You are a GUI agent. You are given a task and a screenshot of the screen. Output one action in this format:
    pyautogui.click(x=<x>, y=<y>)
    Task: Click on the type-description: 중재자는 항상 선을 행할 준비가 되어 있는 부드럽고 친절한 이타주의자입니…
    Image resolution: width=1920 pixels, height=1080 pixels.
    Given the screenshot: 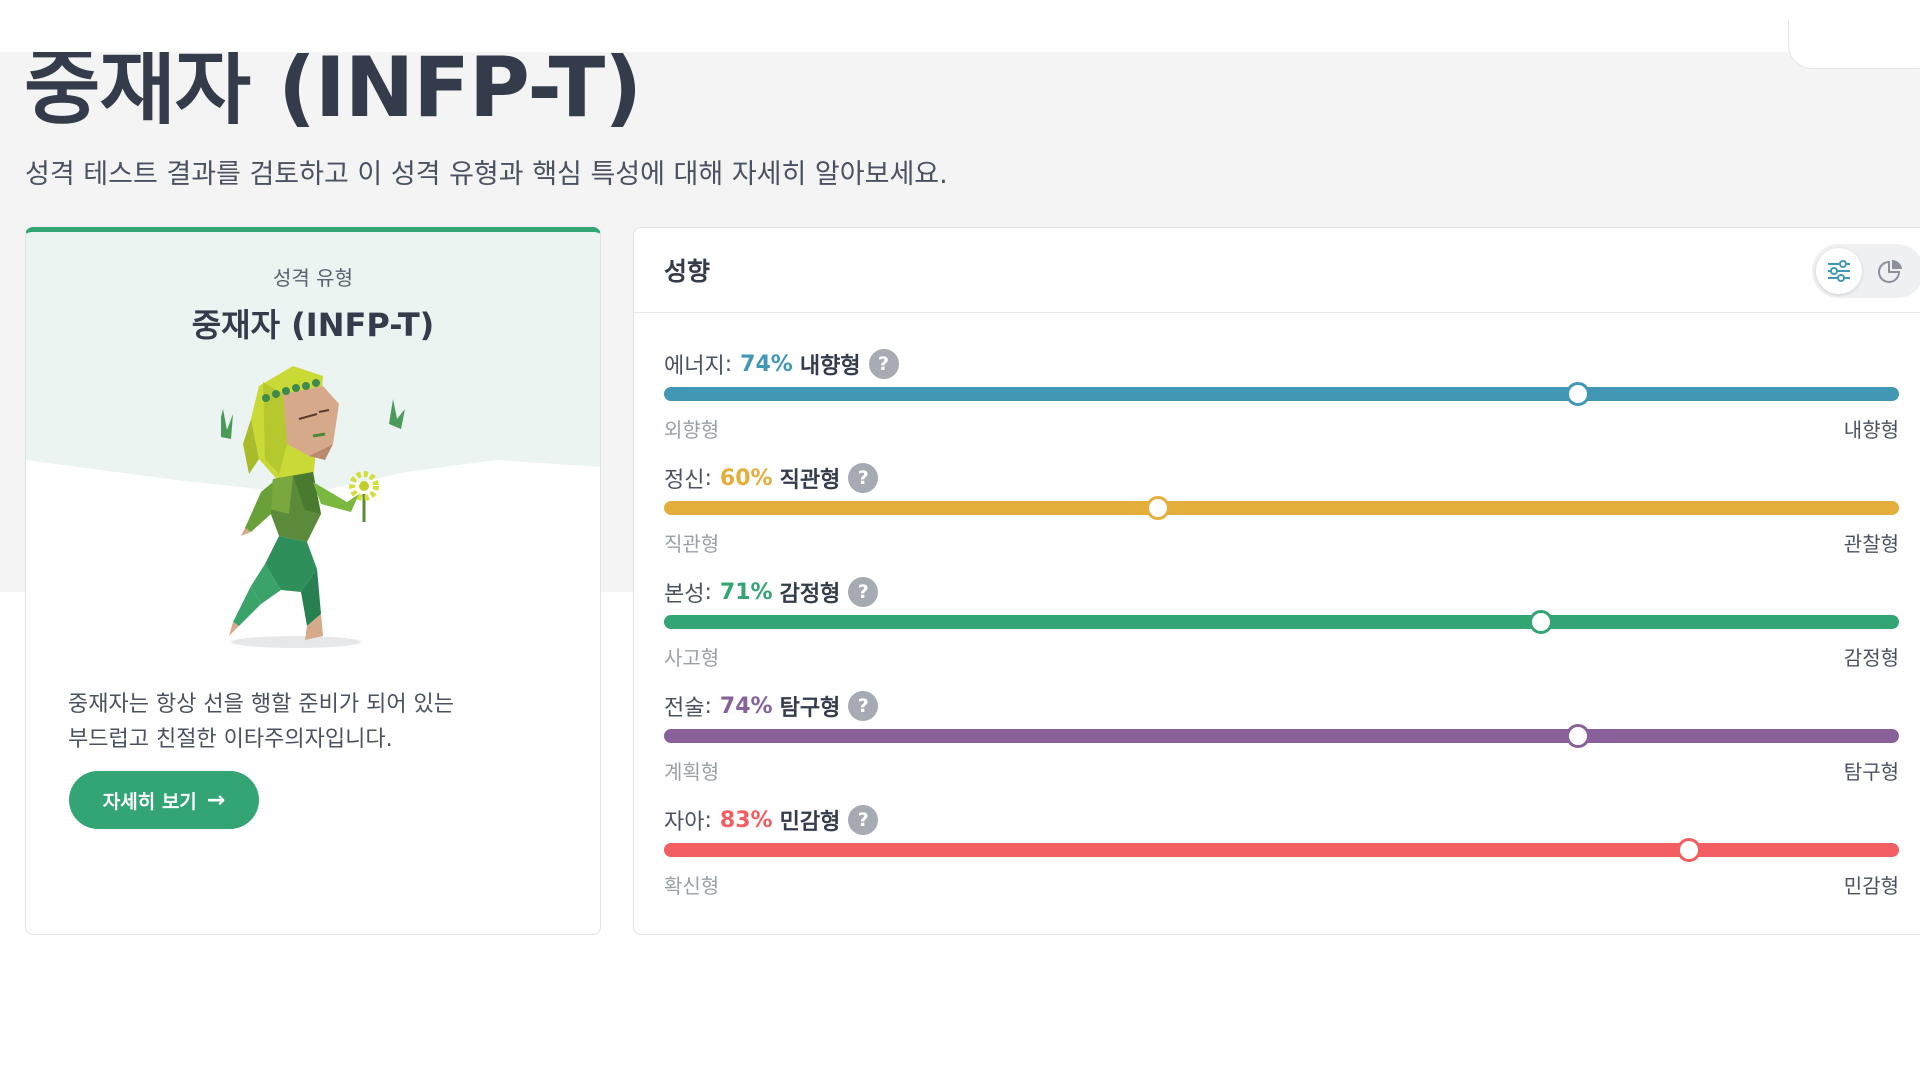 What is the action you would take?
    pyautogui.click(x=308, y=722)
    